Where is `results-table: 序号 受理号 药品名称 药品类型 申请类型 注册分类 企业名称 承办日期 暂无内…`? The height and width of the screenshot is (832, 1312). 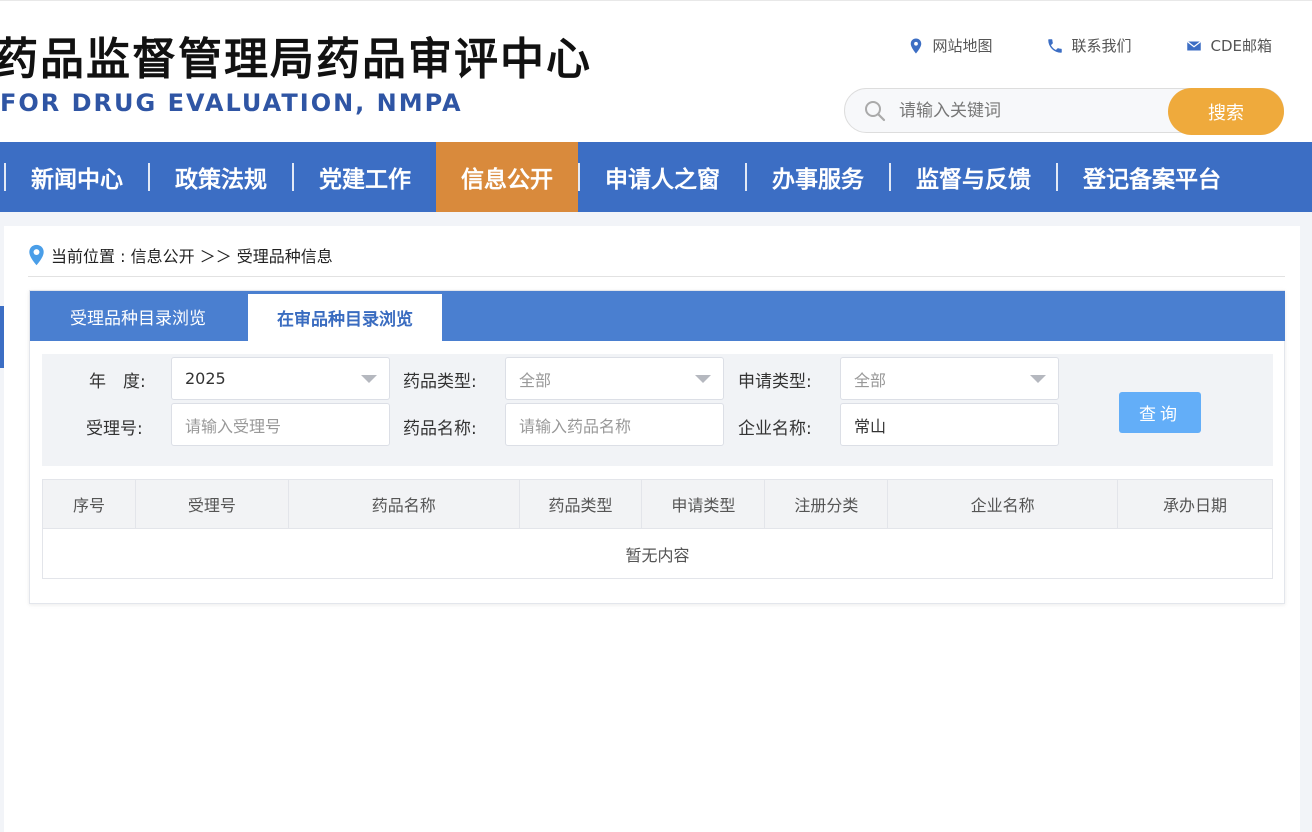
results-table: 序号 受理号 药品名称 药品类型 申请类型 注册分类 企业名称 承办日期 暂无内… is located at coordinates (657, 529).